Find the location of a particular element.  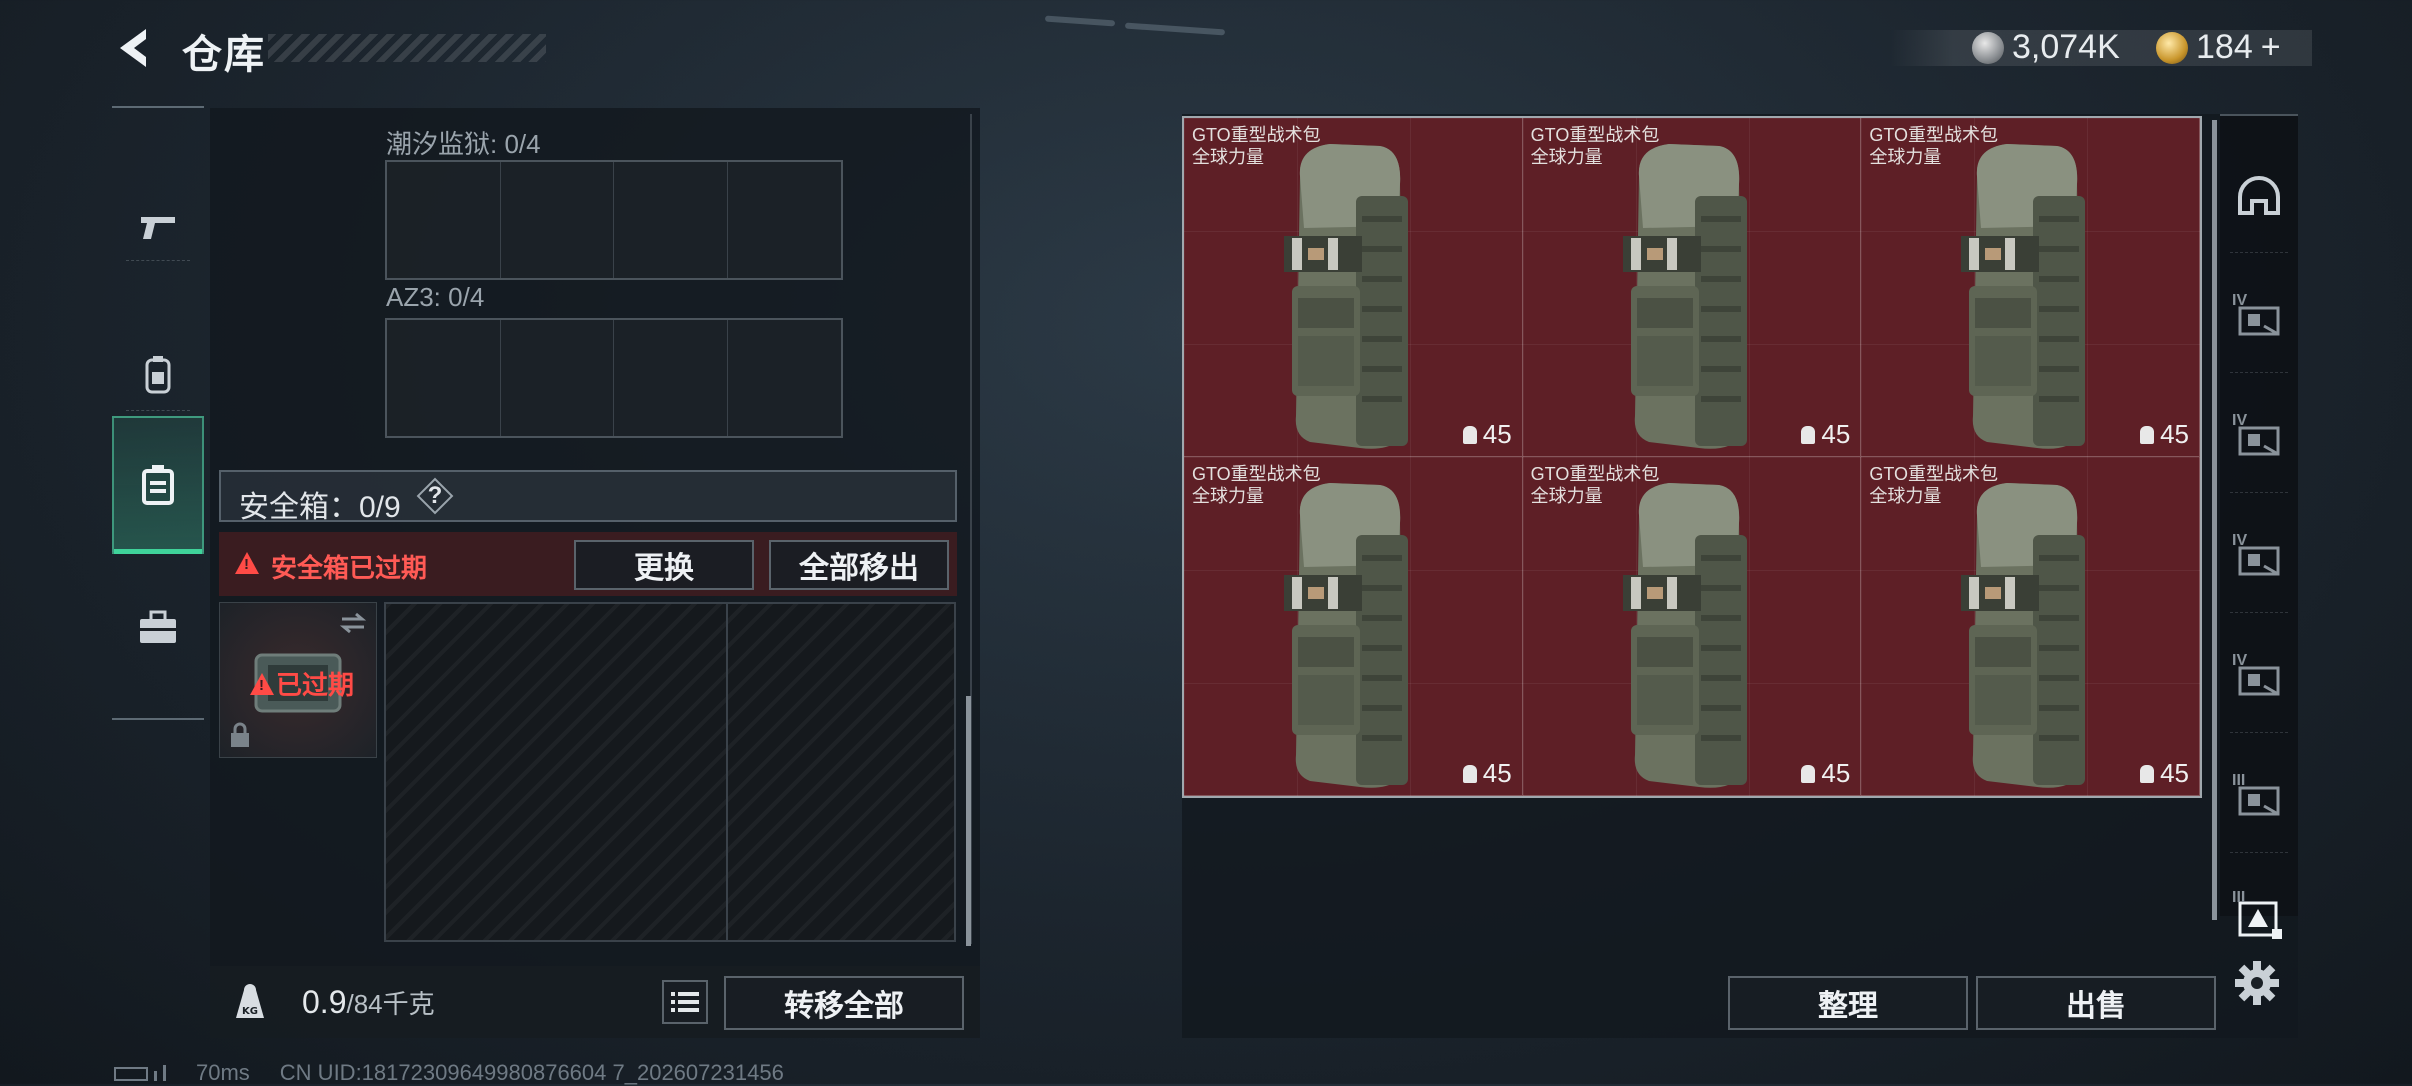

silver-coin-icon is located at coordinates (1988, 47).